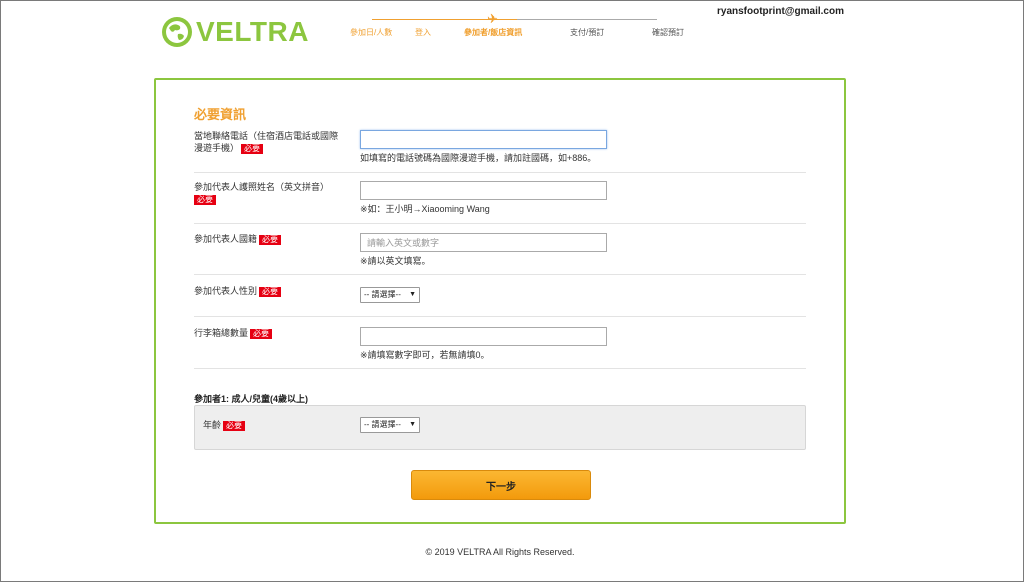 The image size is (1024, 582). Describe the element at coordinates (390, 425) in the screenshot. I see `age-select: -- 請選擇-- ▼` at that location.